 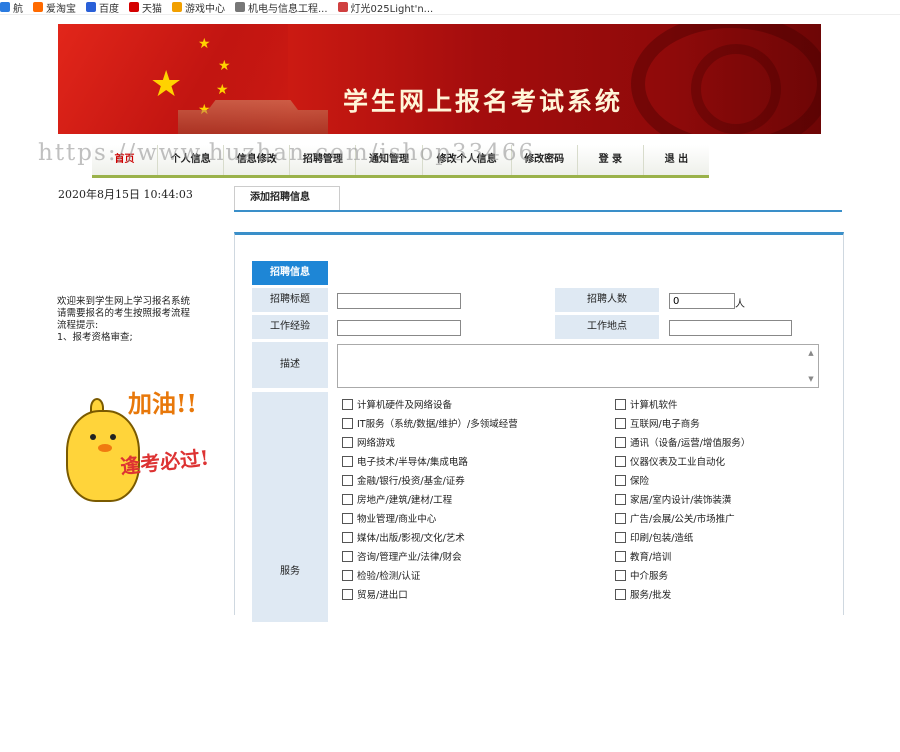 I want to click on bookmark-item: 百度, so click(x=102, y=7).